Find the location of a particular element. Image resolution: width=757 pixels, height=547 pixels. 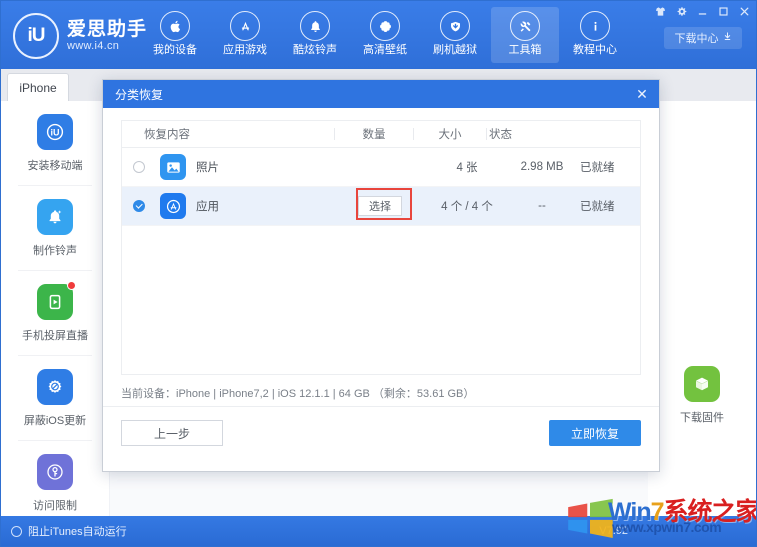

tab-iphone: iPhone is located at coordinates (38, 87).